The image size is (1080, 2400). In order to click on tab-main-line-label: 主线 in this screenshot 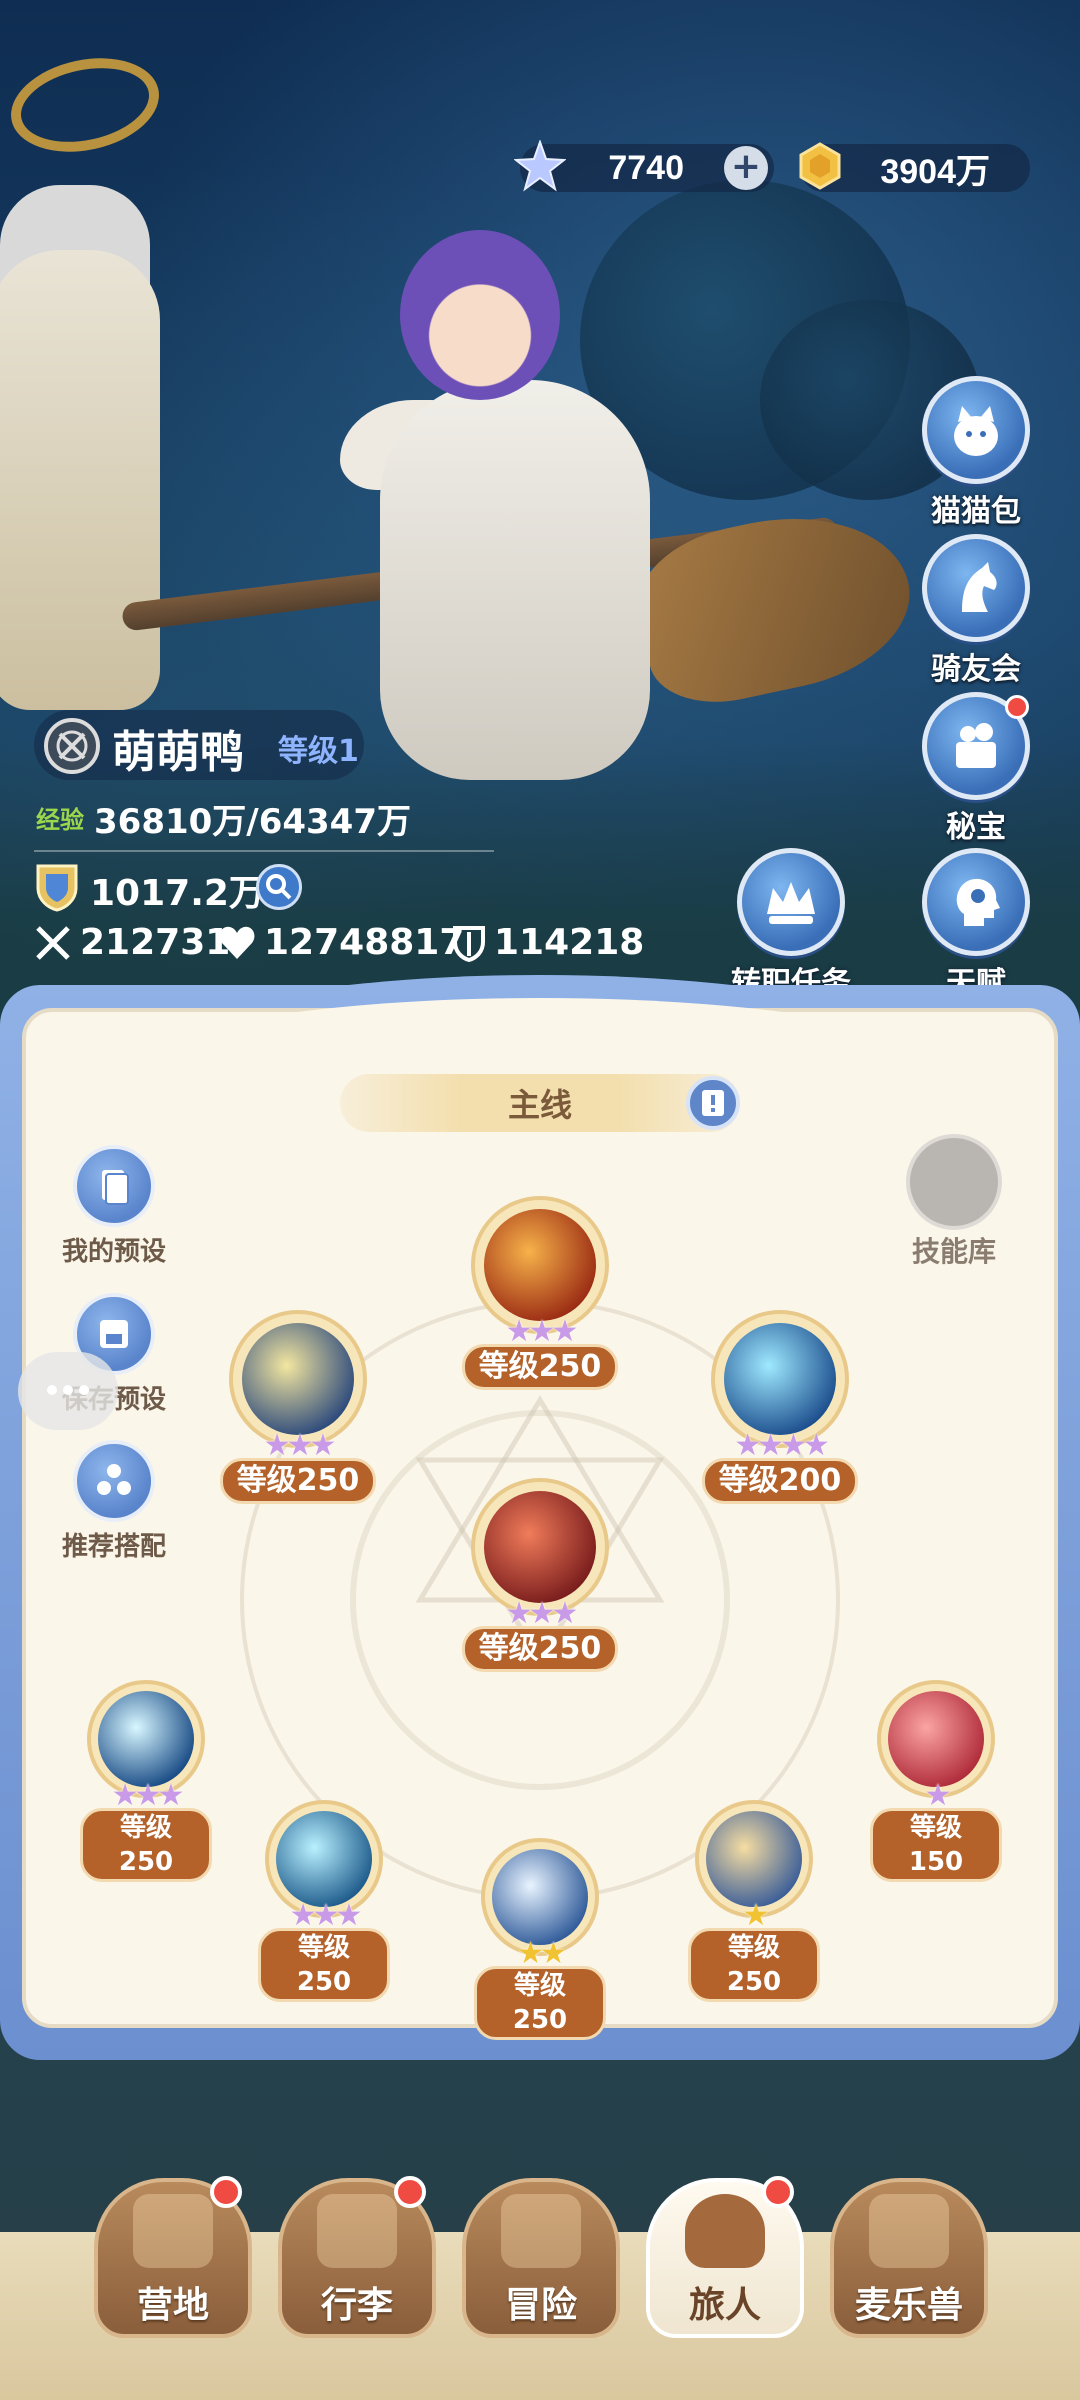, I will do `click(539, 1105)`.